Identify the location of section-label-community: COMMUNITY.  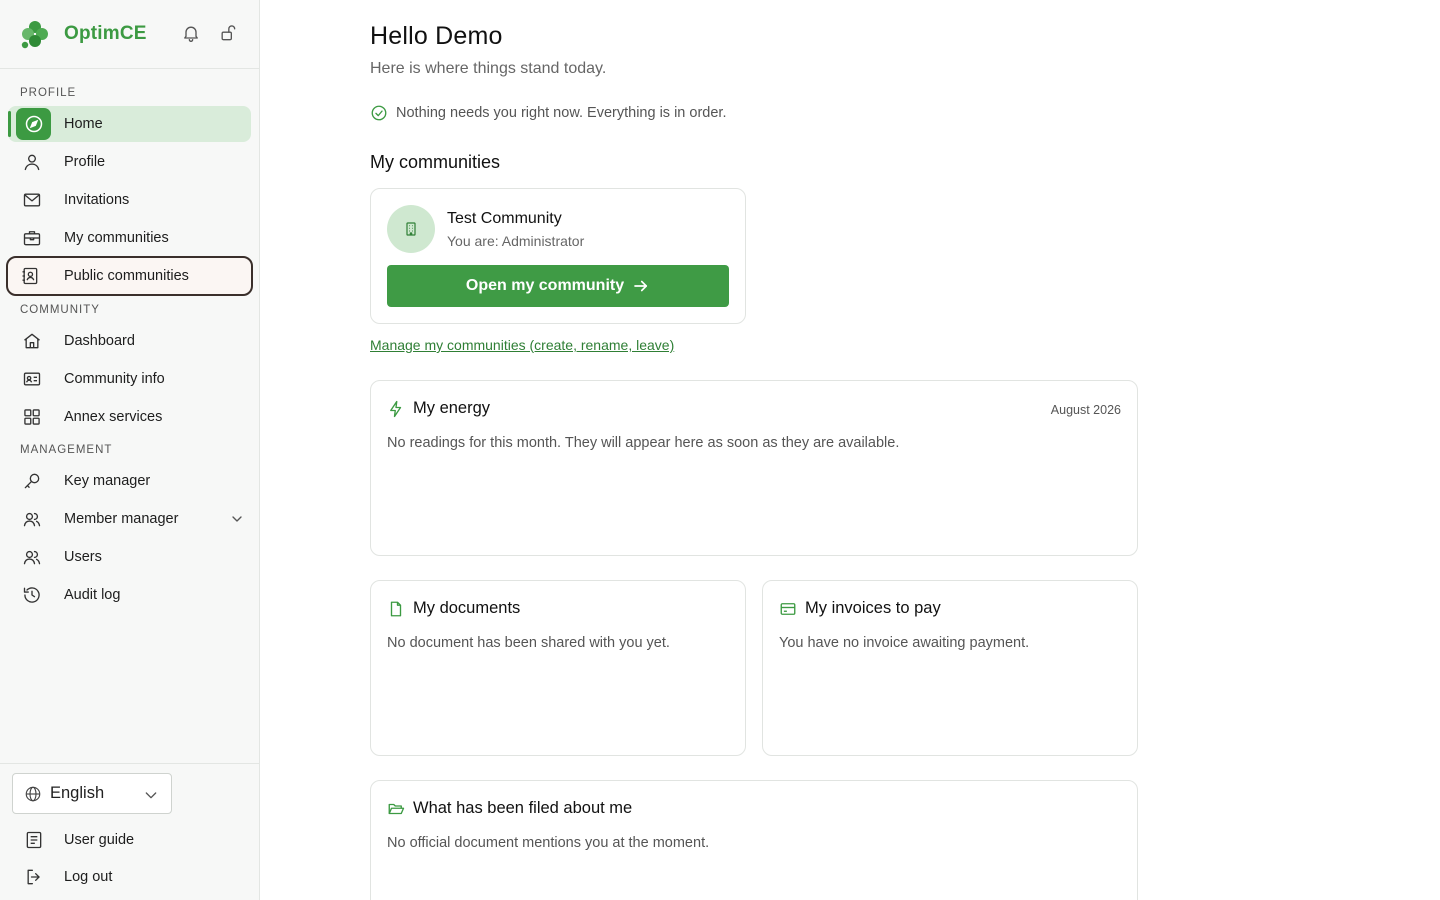
(60, 310).